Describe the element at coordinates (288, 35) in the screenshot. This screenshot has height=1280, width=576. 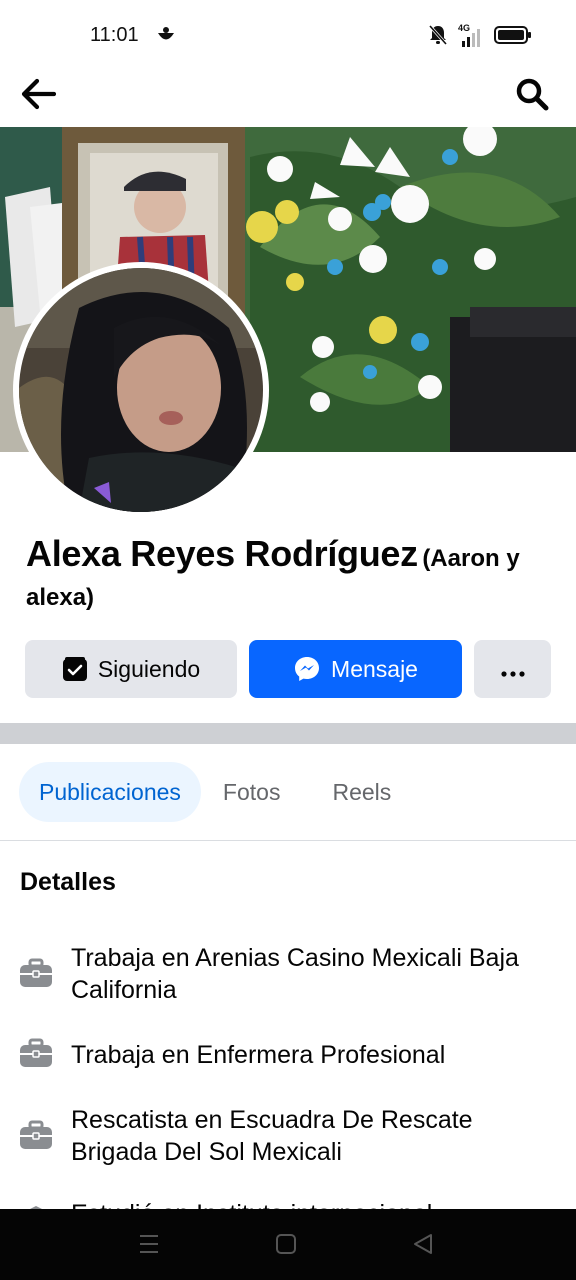
I see `status-bar: 11:01 4G` at that location.